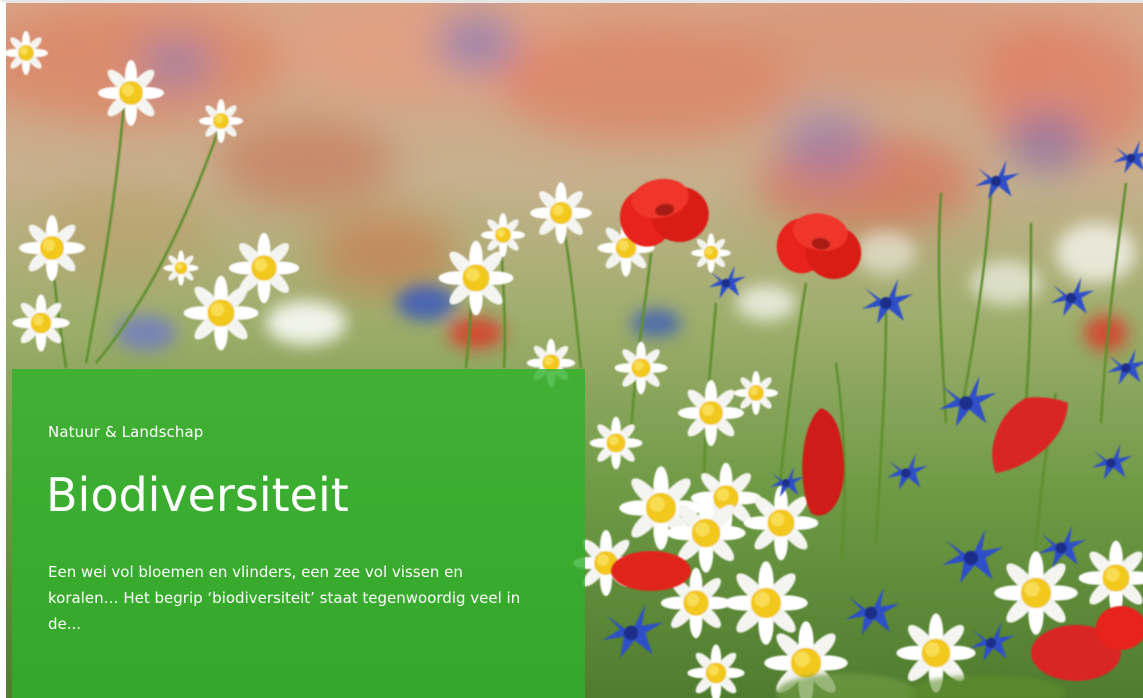 Image resolution: width=1143 pixels, height=698 pixels. I want to click on page-title: Biodiversiteit, so click(197, 495).